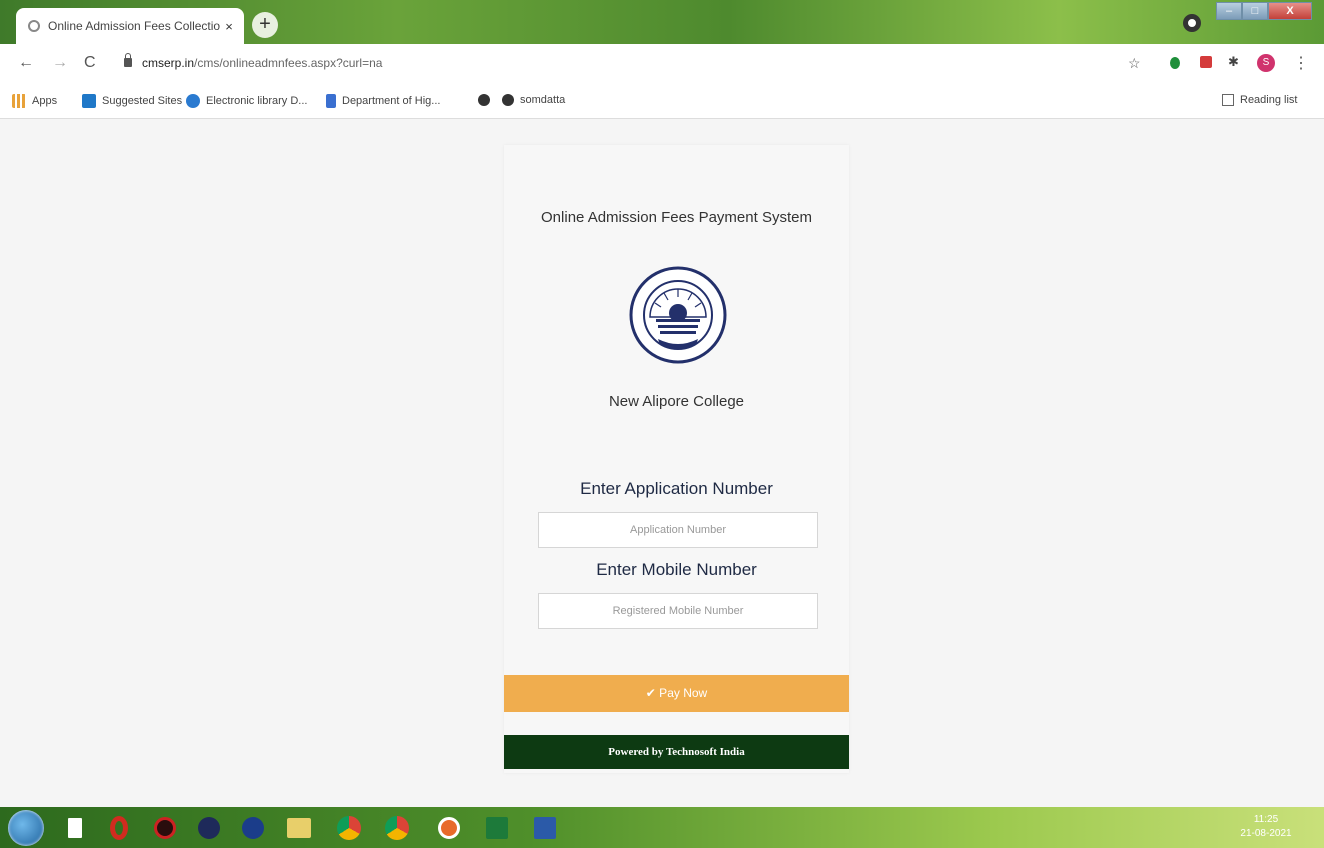 The height and width of the screenshot is (848, 1324). I want to click on clock-time: 11:25, so click(1266, 819).